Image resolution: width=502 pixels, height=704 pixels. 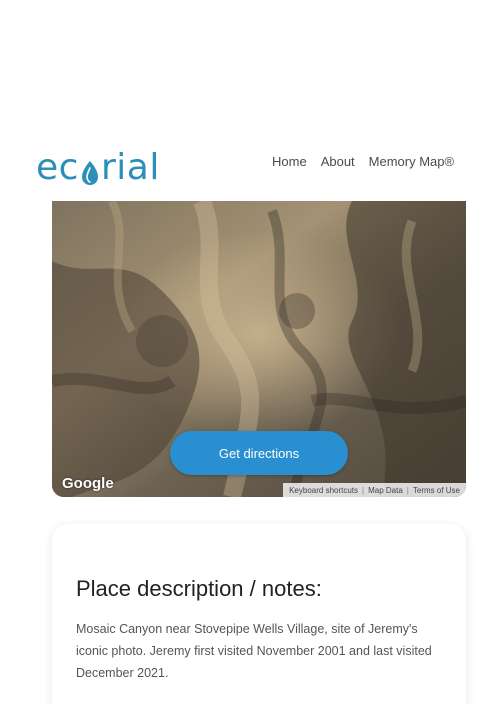 What do you see at coordinates (289, 161) in the screenshot?
I see `nav-home: Home` at bounding box center [289, 161].